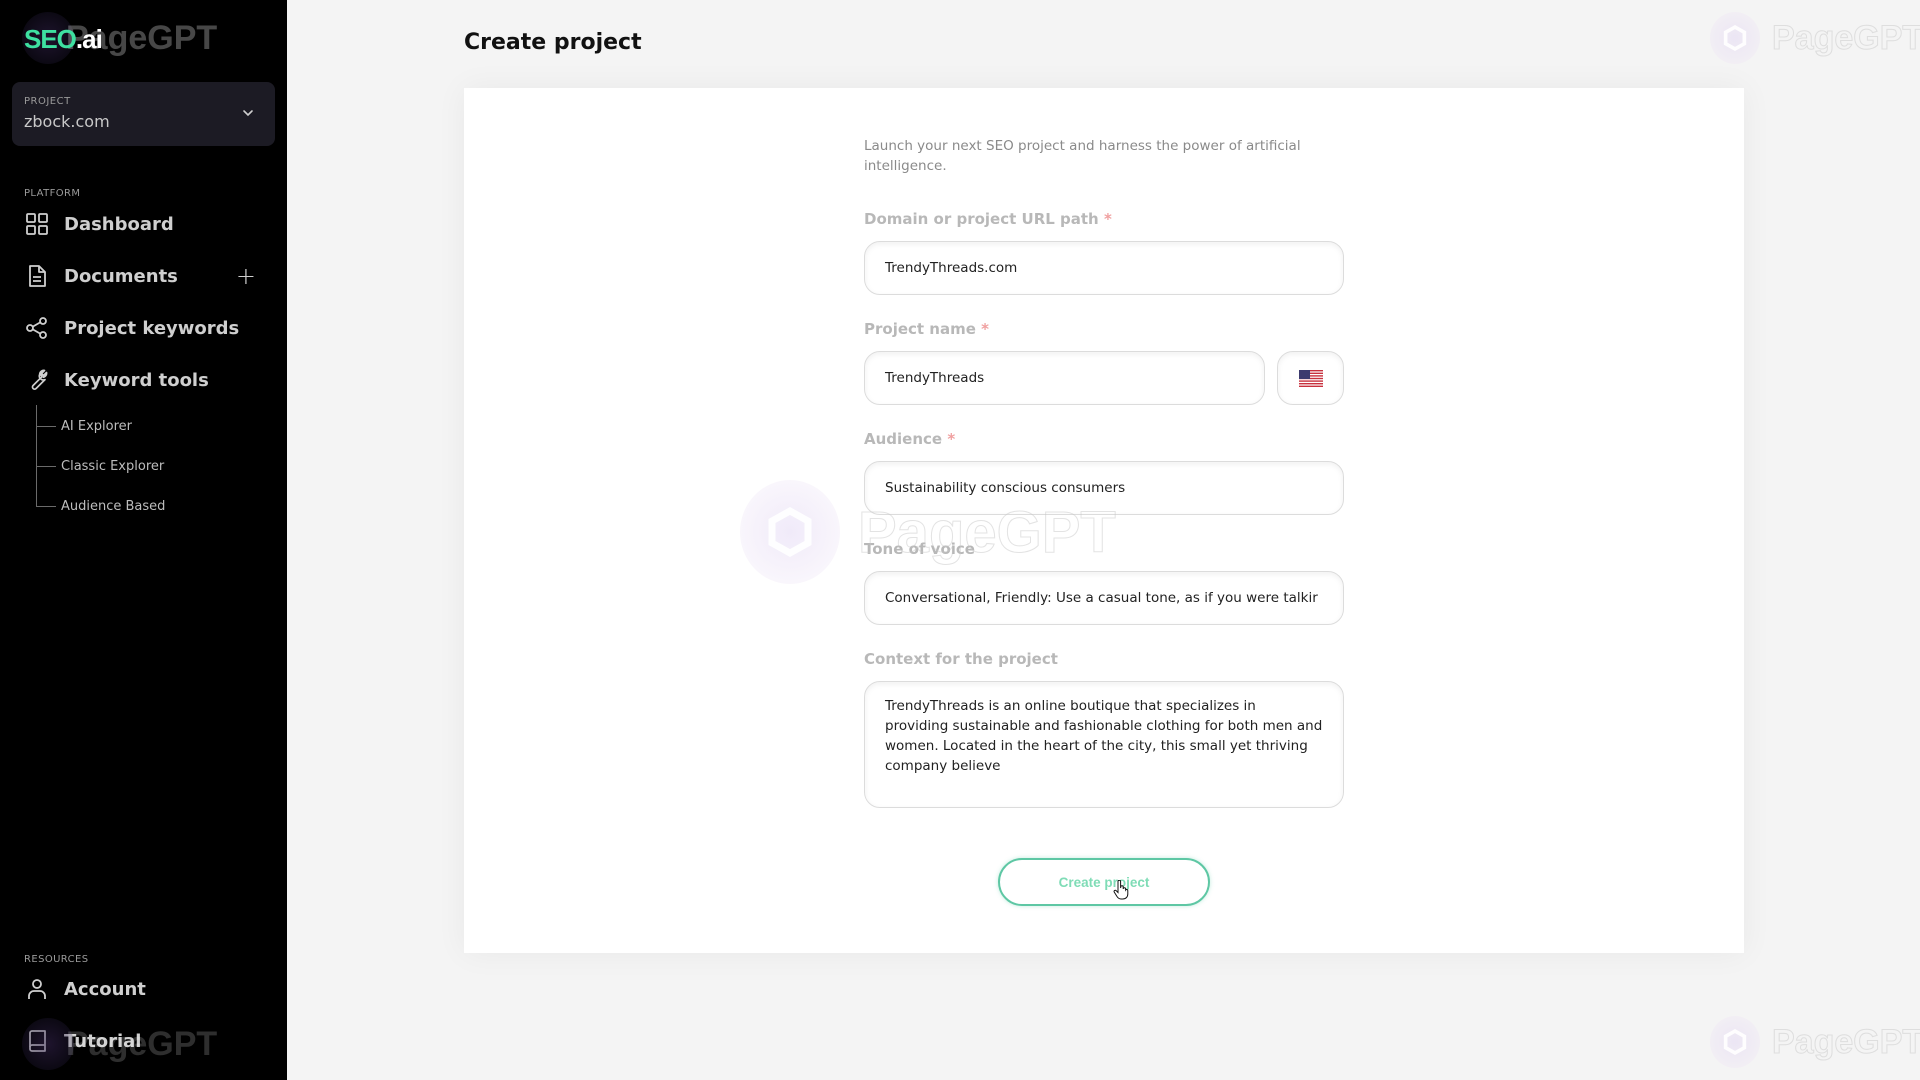  Describe the element at coordinates (144, 1041) in the screenshot. I see `sidebar-item-tutorial: Tutorial` at that location.